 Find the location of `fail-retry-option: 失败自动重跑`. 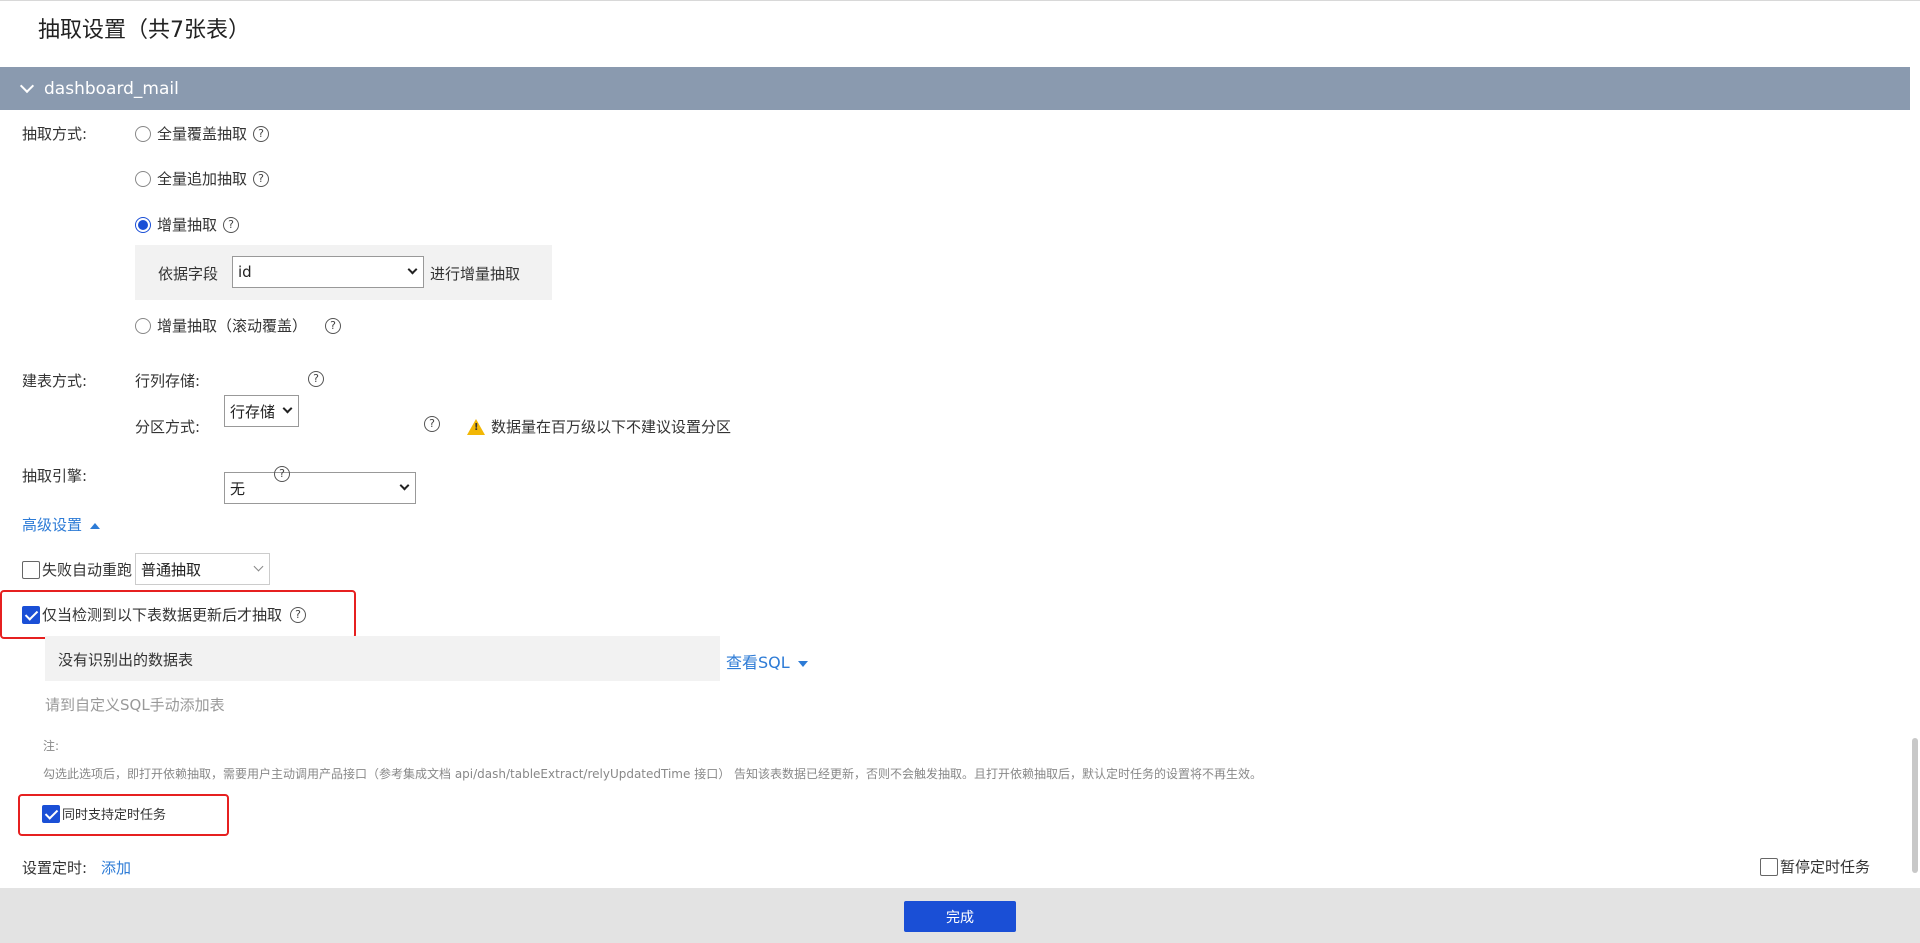

fail-retry-option: 失败自动重跑 is located at coordinates (77, 569).